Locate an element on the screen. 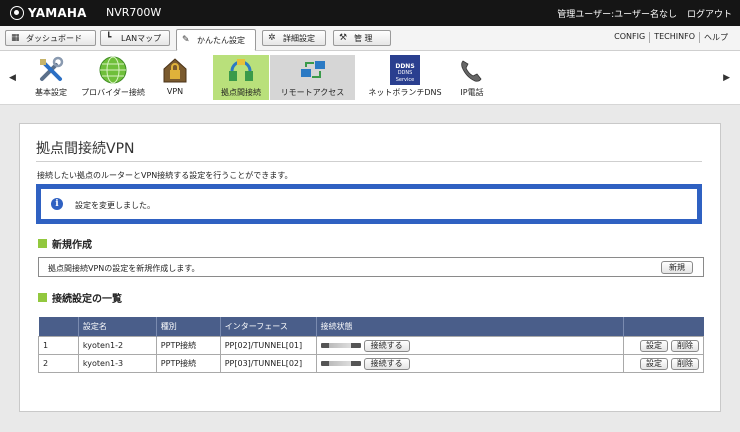 Image resolution: width=740 pixels, height=432 pixels. brand-name: YAMAHA is located at coordinates (57, 13).